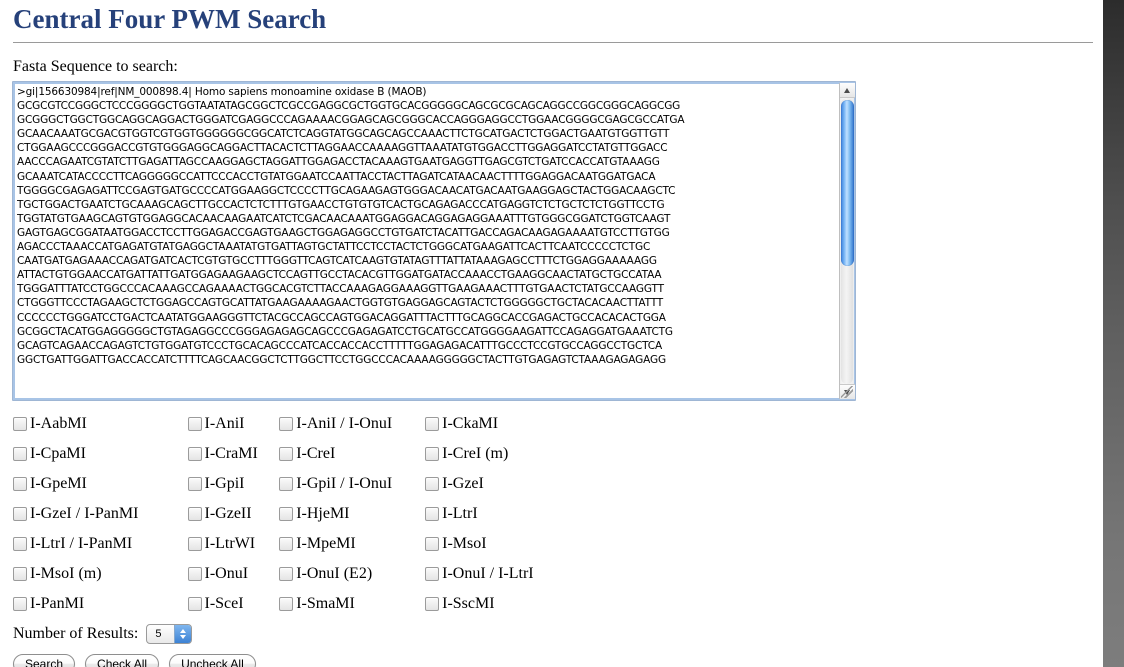  Describe the element at coordinates (224, 603) in the screenshot. I see `checkbox-label: I-SceI` at that location.